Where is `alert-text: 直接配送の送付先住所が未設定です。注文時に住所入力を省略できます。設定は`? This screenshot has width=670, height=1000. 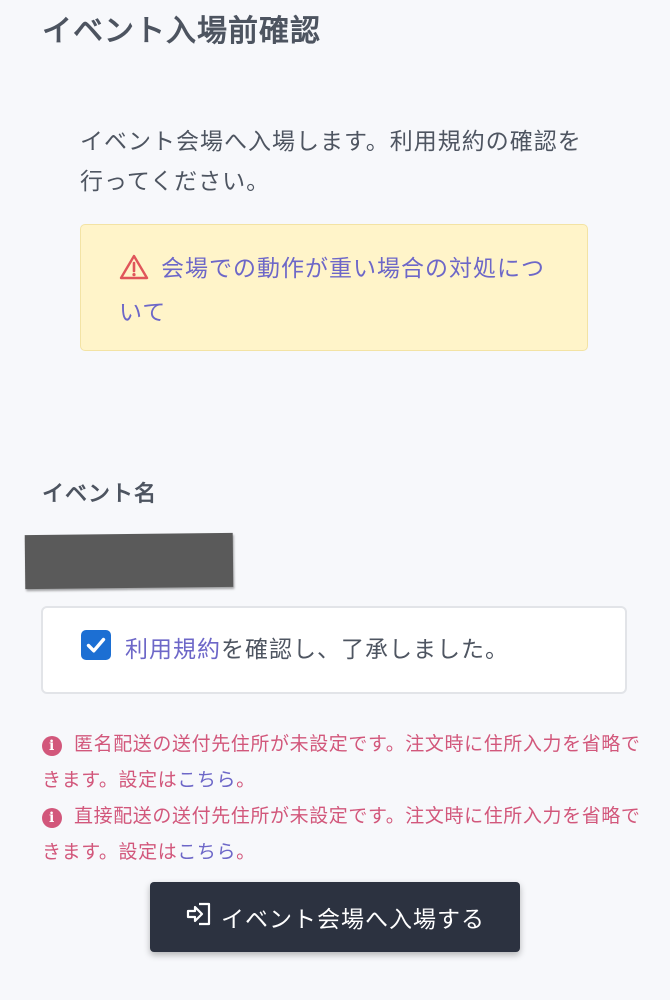
alert-text: 直接配送の送付先住所が未設定です。注文時に住所入力を省略できます。設定は is located at coordinates (341, 834).